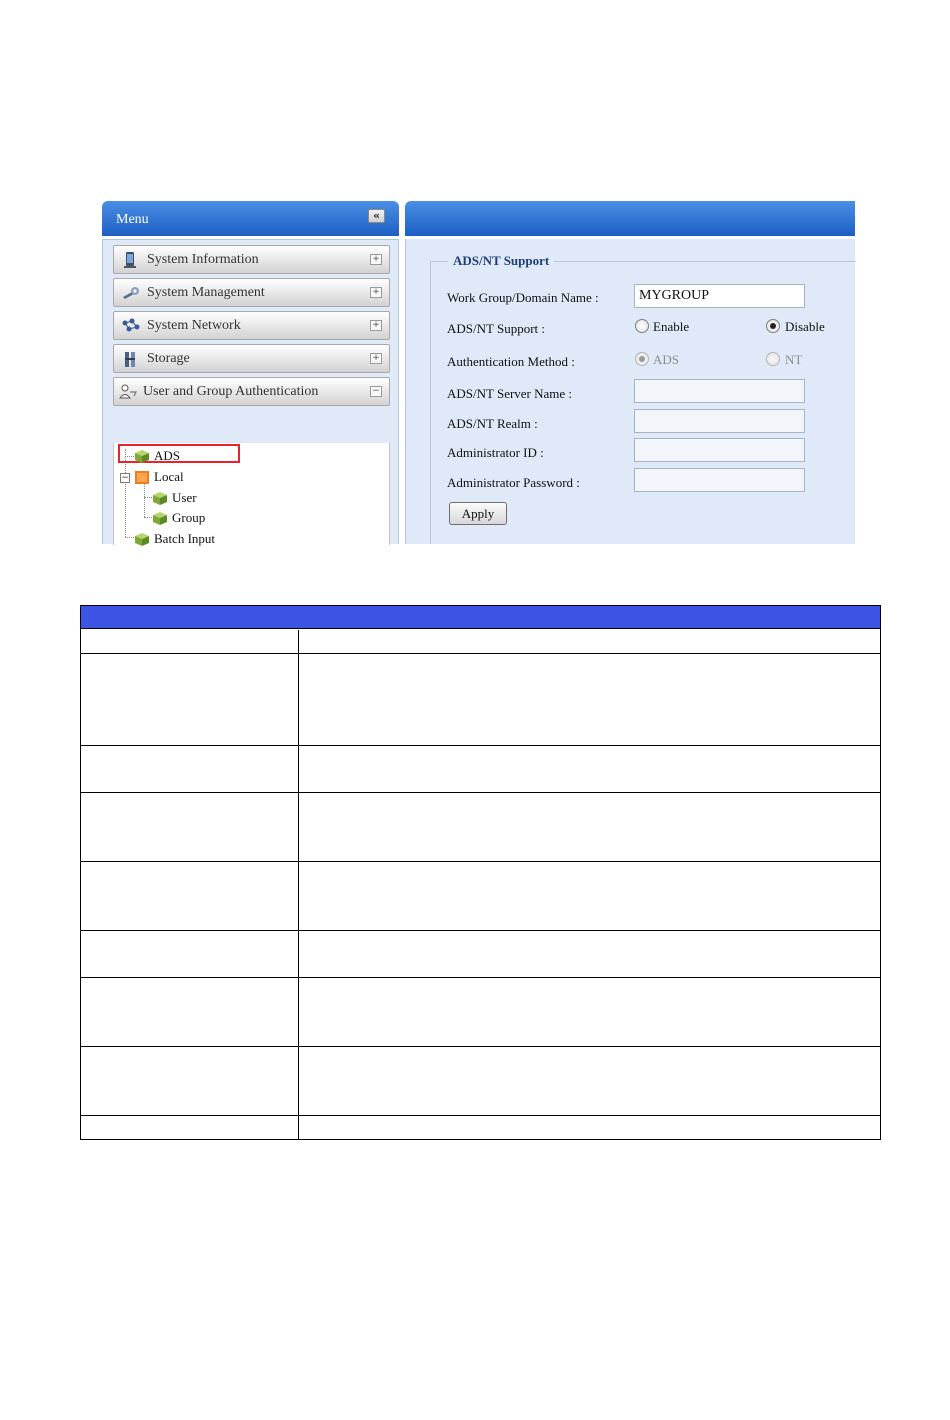 This screenshot has width=950, height=1420. What do you see at coordinates (495, 452) in the screenshot?
I see `admin-id-label: Administrator ID :` at bounding box center [495, 452].